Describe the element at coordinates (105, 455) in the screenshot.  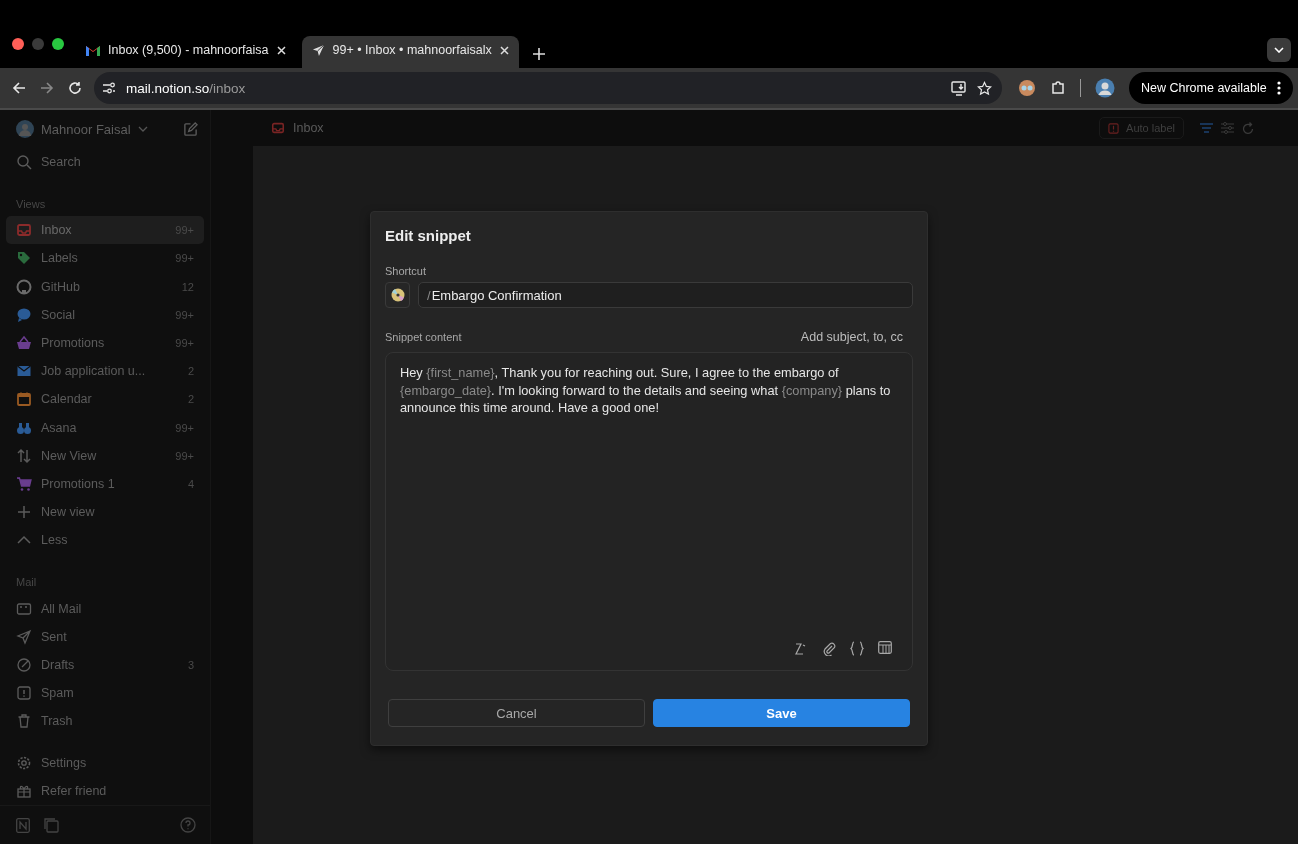
I see `sidebar-item: New View 99+` at that location.